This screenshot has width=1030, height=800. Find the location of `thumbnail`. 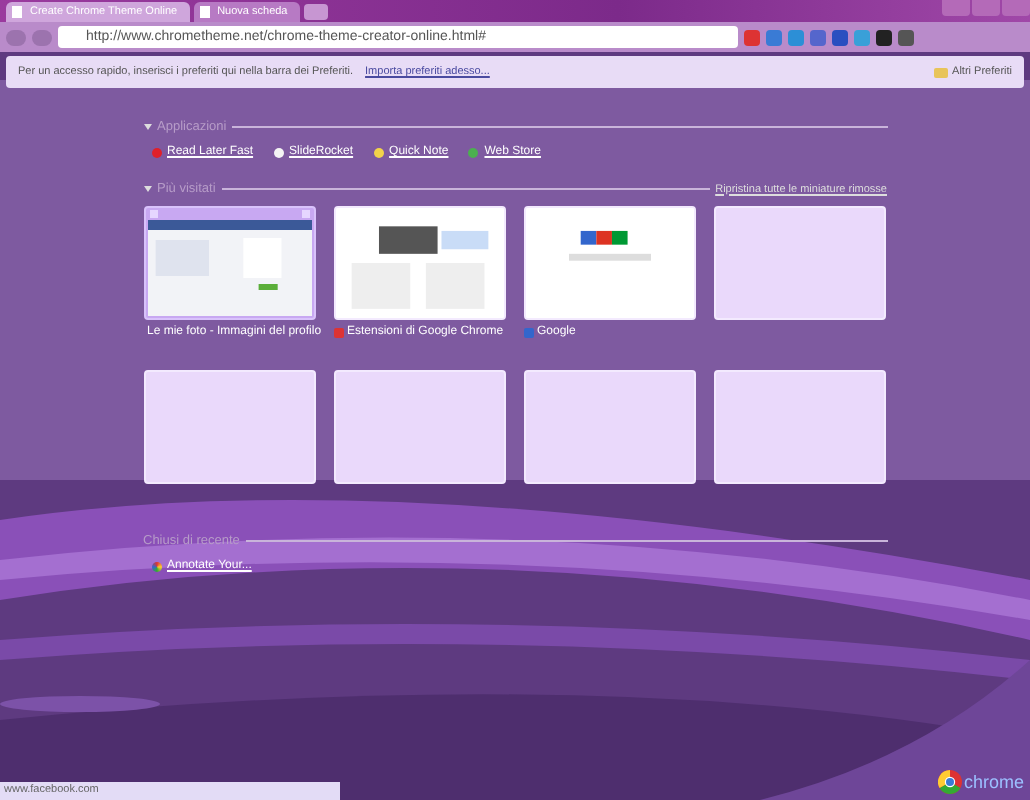

thumbnail is located at coordinates (229, 263).